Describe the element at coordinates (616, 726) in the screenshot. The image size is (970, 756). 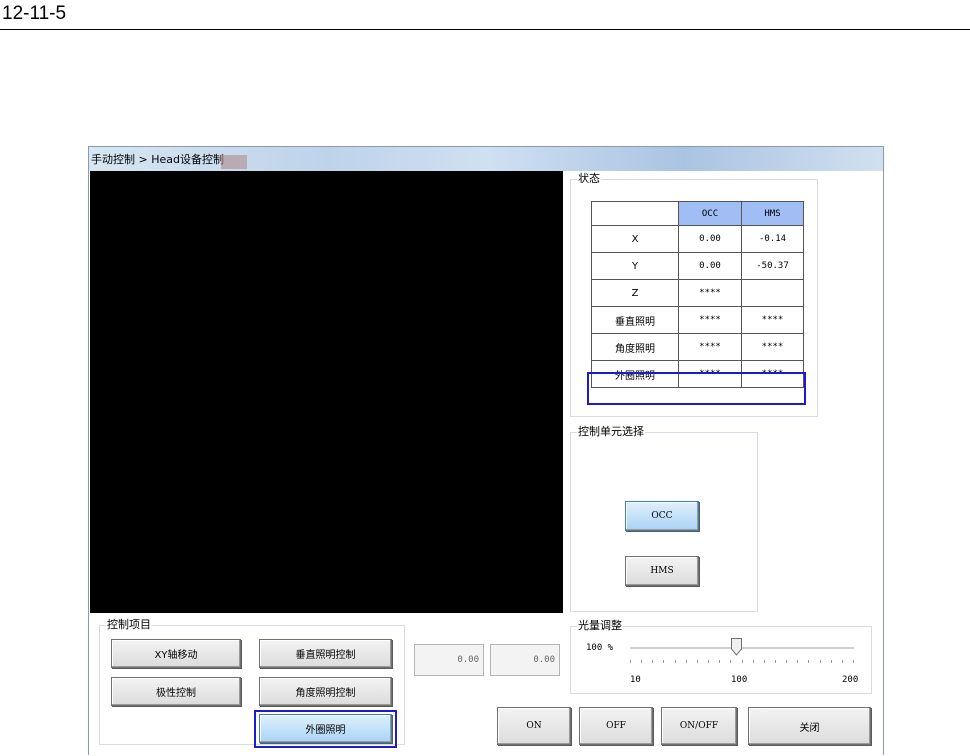
I see `off-button: OFF` at that location.